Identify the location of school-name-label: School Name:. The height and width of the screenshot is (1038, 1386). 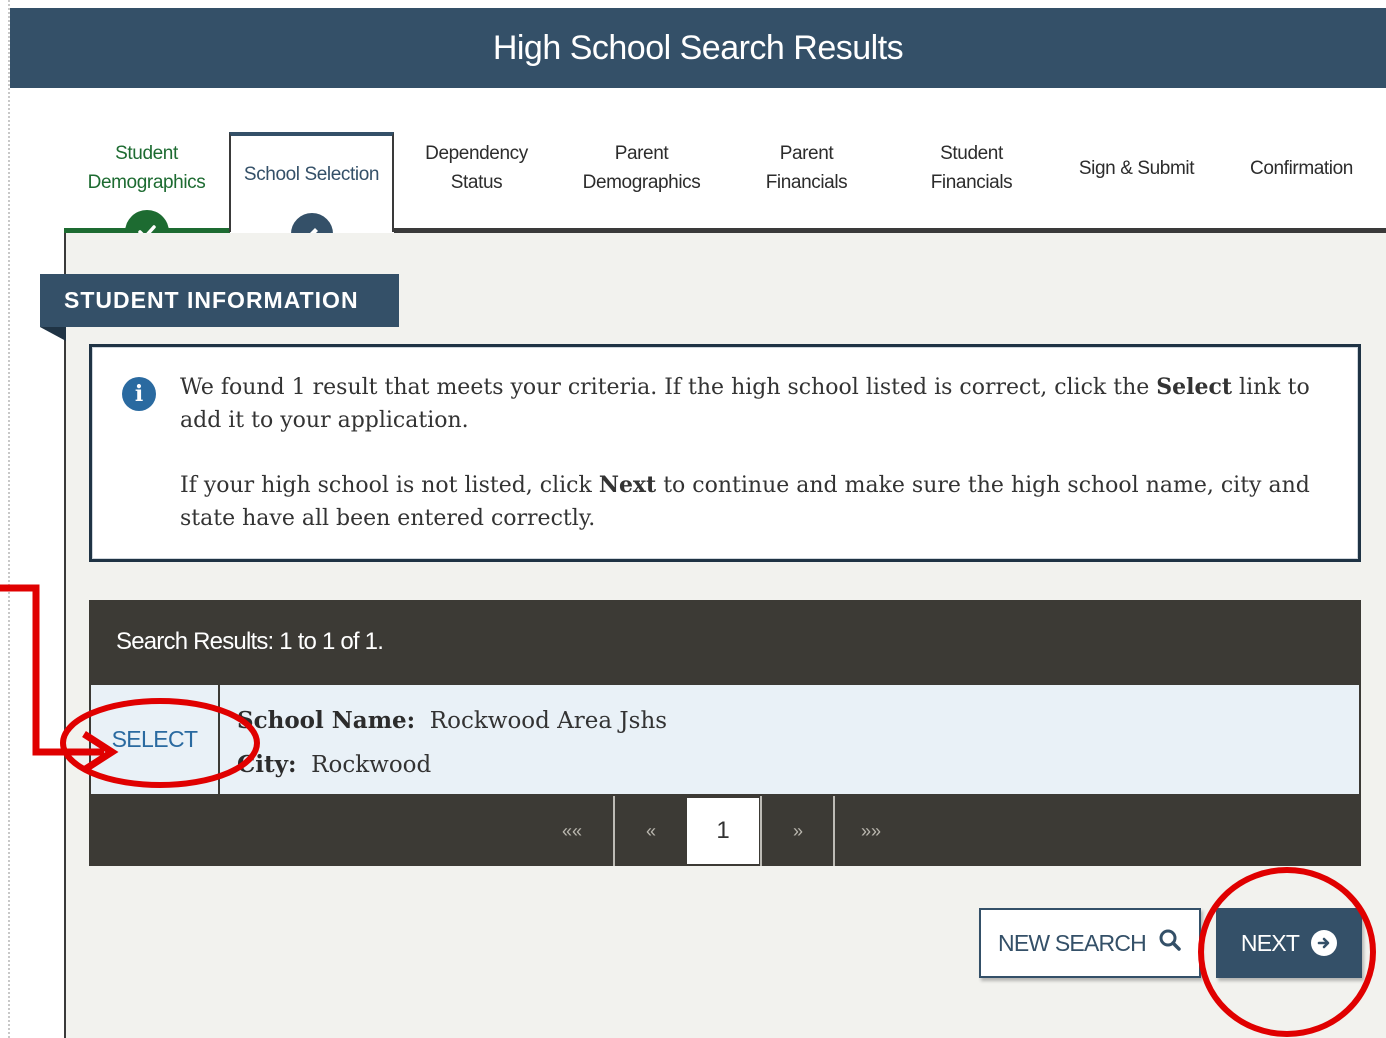
(326, 720).